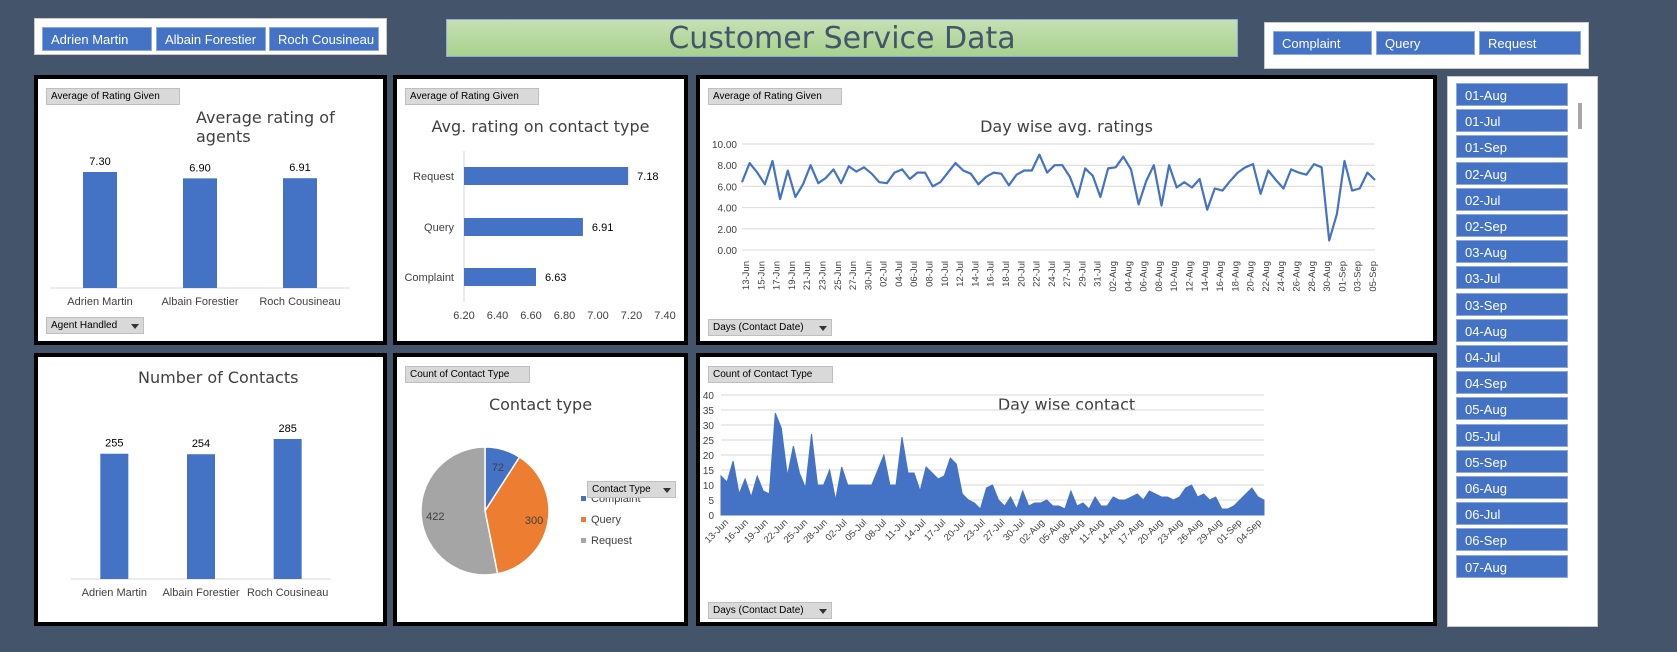 The width and height of the screenshot is (1677, 652). What do you see at coordinates (597, 316) in the screenshot?
I see `x-tick-label: 7.00` at bounding box center [597, 316].